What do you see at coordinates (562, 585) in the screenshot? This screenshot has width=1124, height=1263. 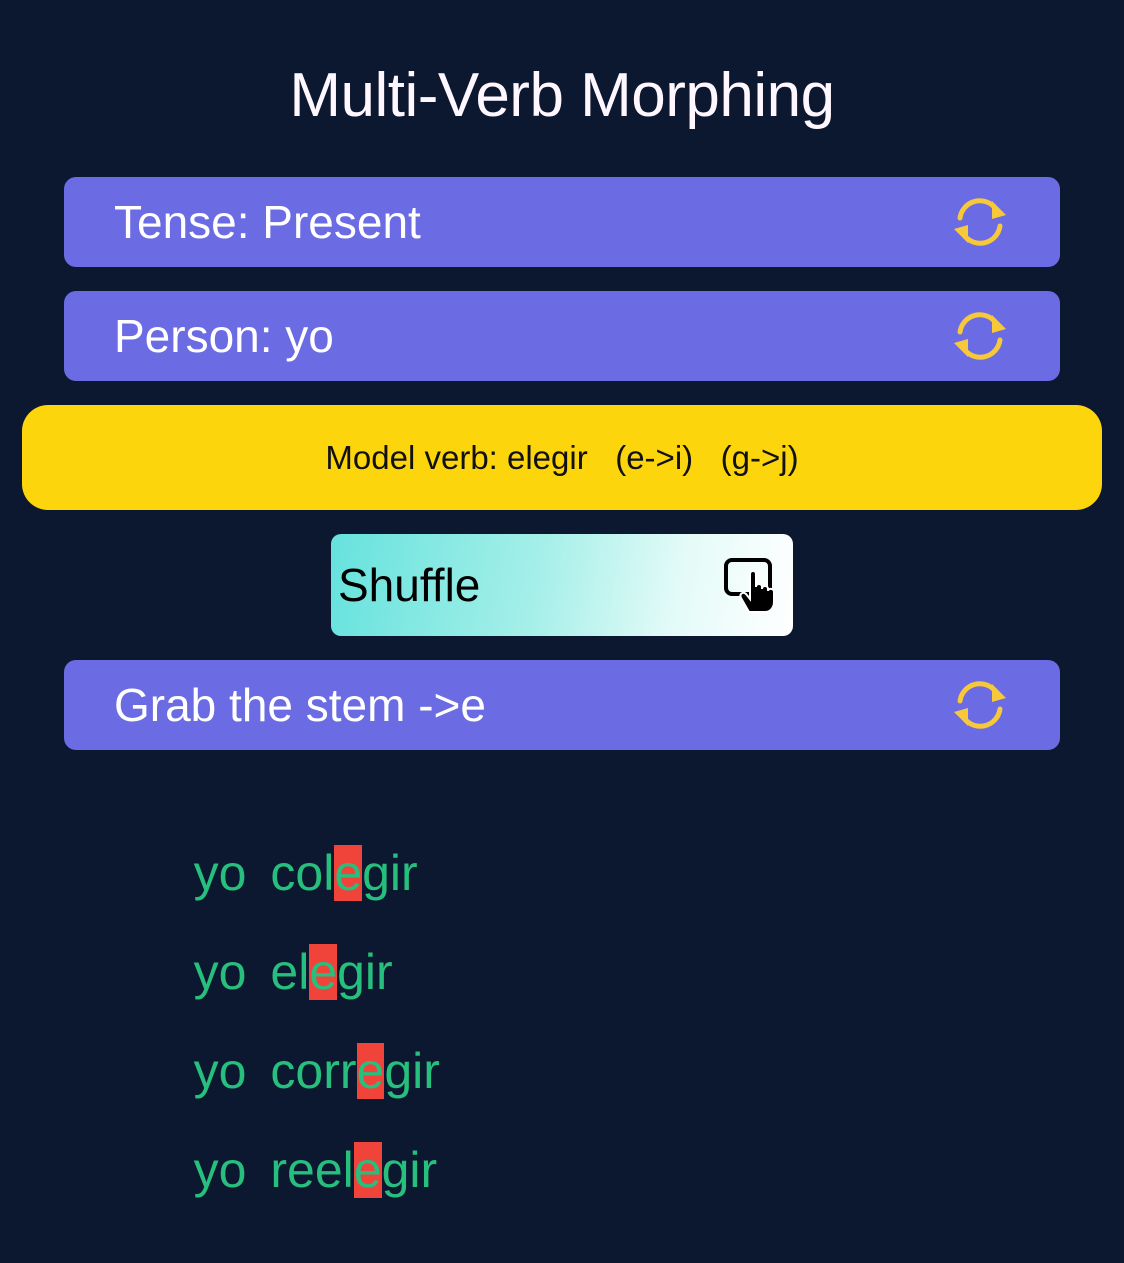 I see `shuffle-button: Shuffle` at bounding box center [562, 585].